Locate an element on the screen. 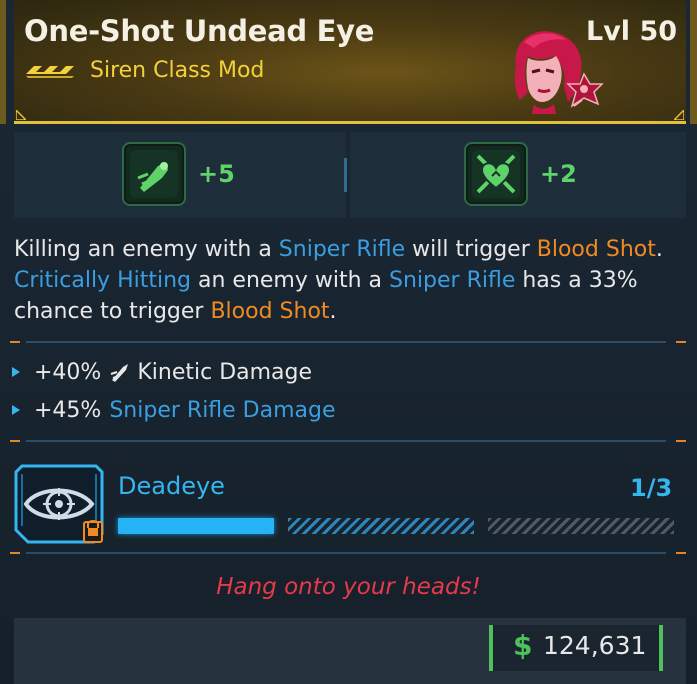 Image resolution: width=697 pixels, height=684 pixels. stat-divider is located at coordinates (345, 175).